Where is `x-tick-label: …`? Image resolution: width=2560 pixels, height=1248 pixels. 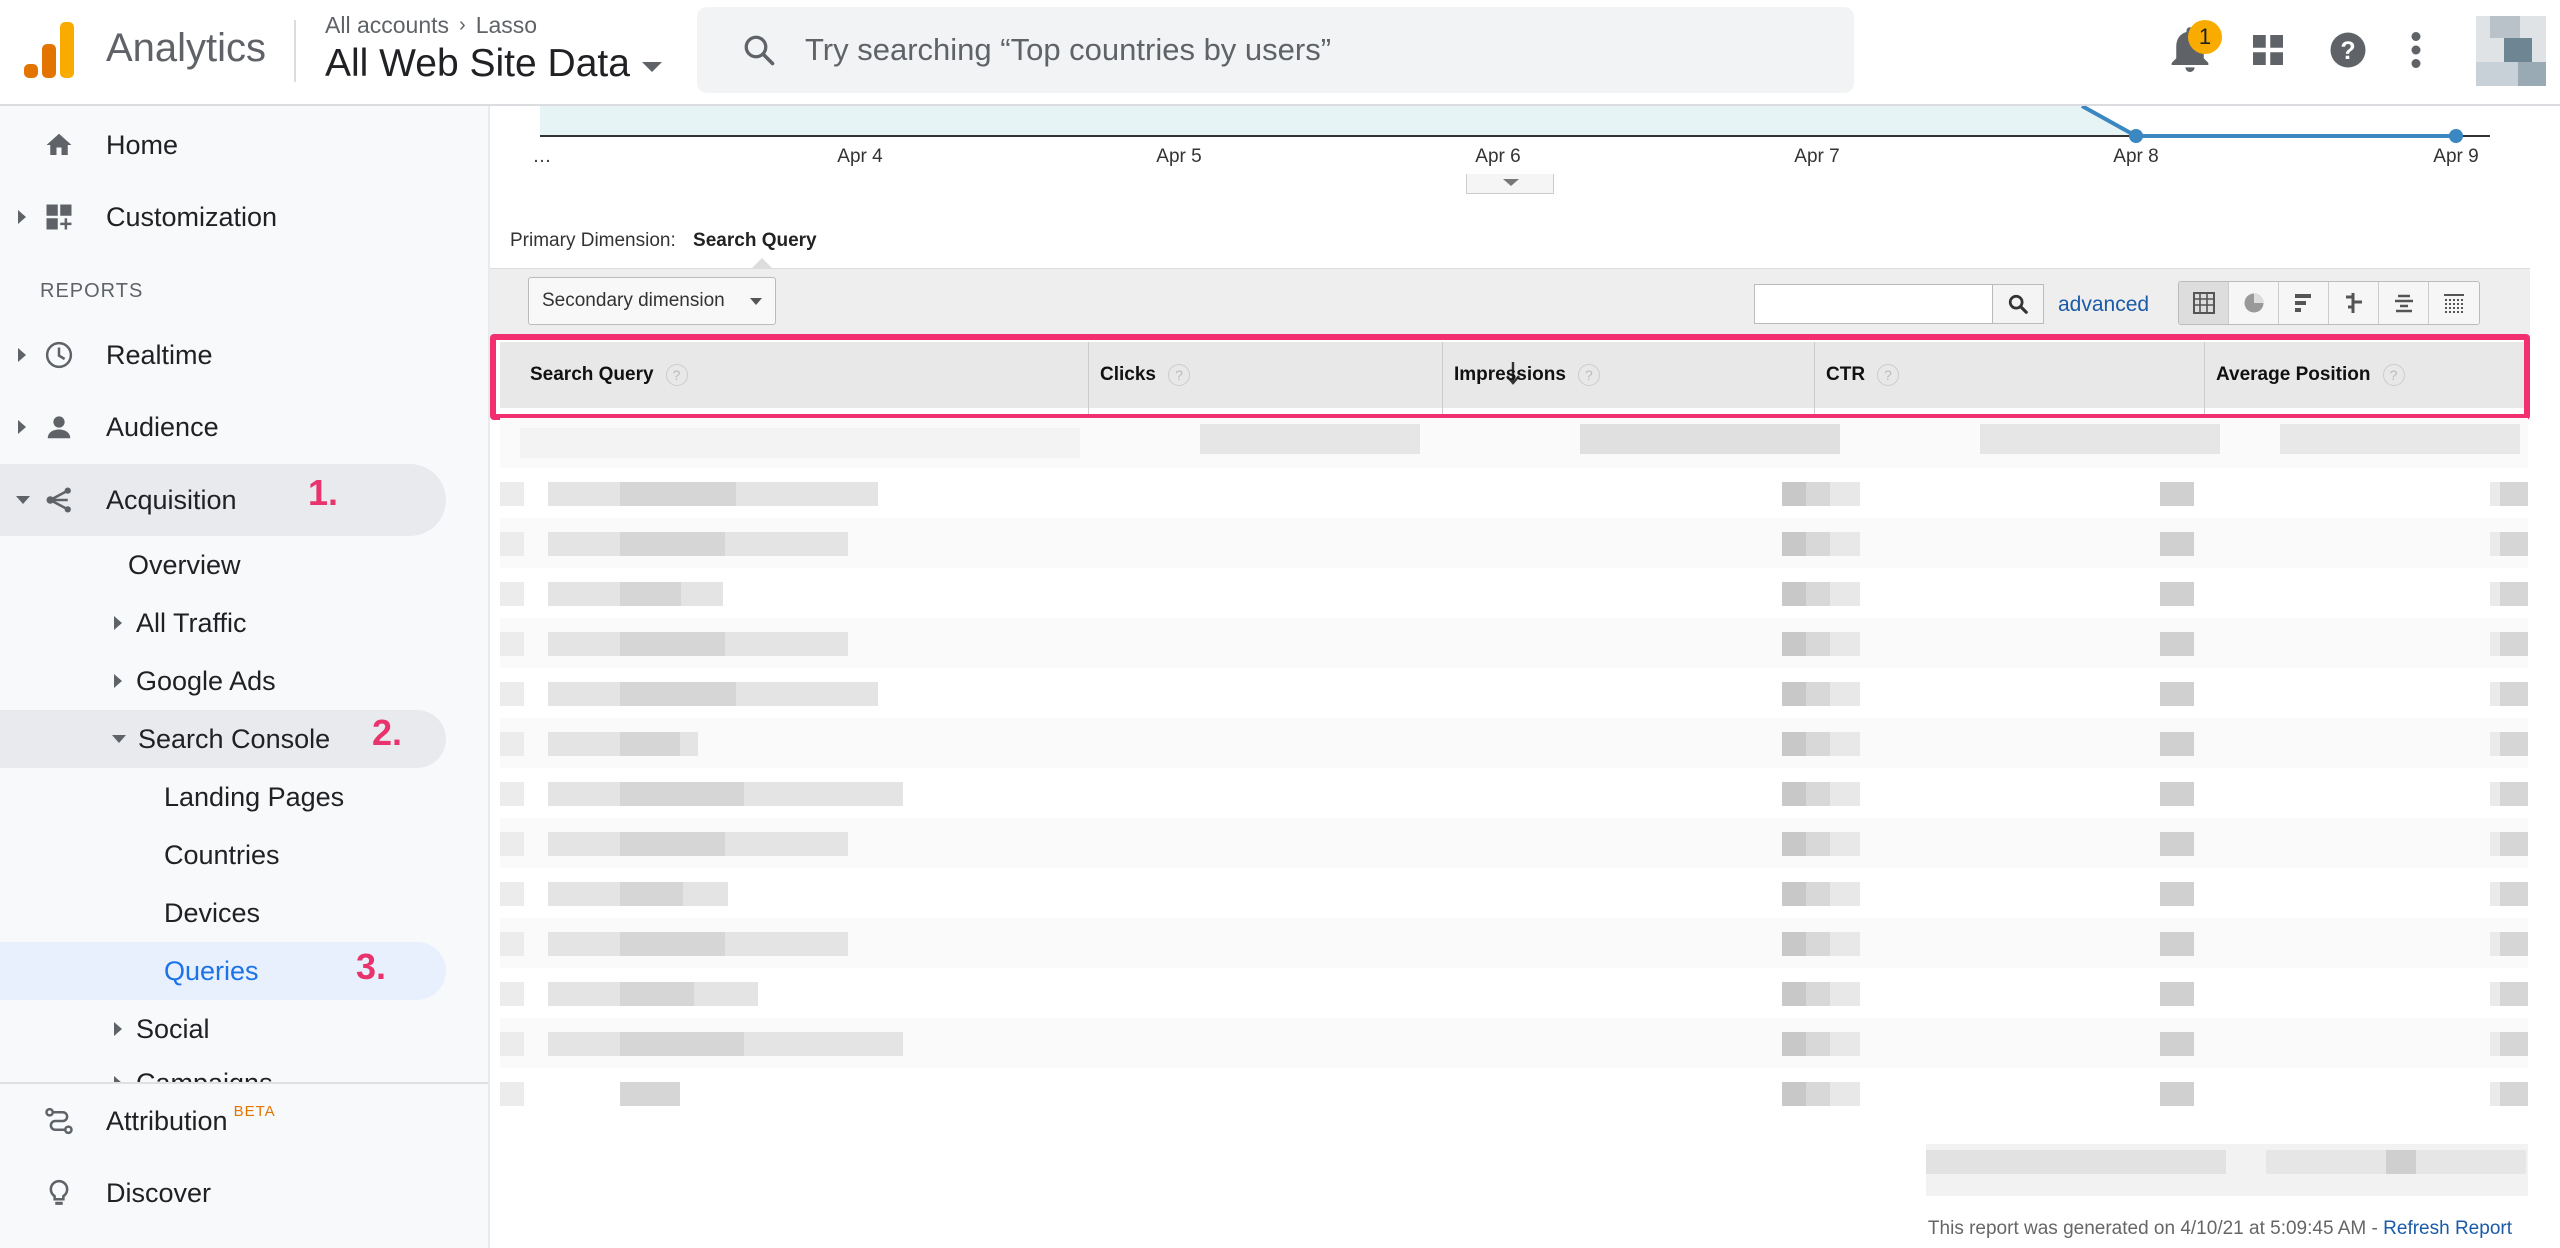 x-tick-label: … is located at coordinates (542, 156).